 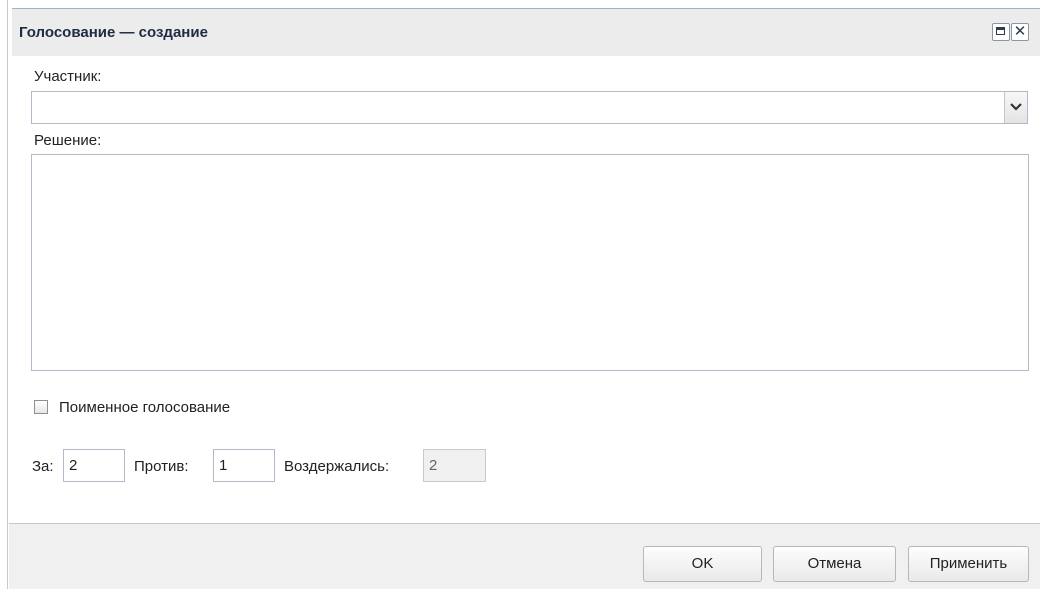 What do you see at coordinates (144, 407) in the screenshot?
I see `rollcall-label: Поименное голосование` at bounding box center [144, 407].